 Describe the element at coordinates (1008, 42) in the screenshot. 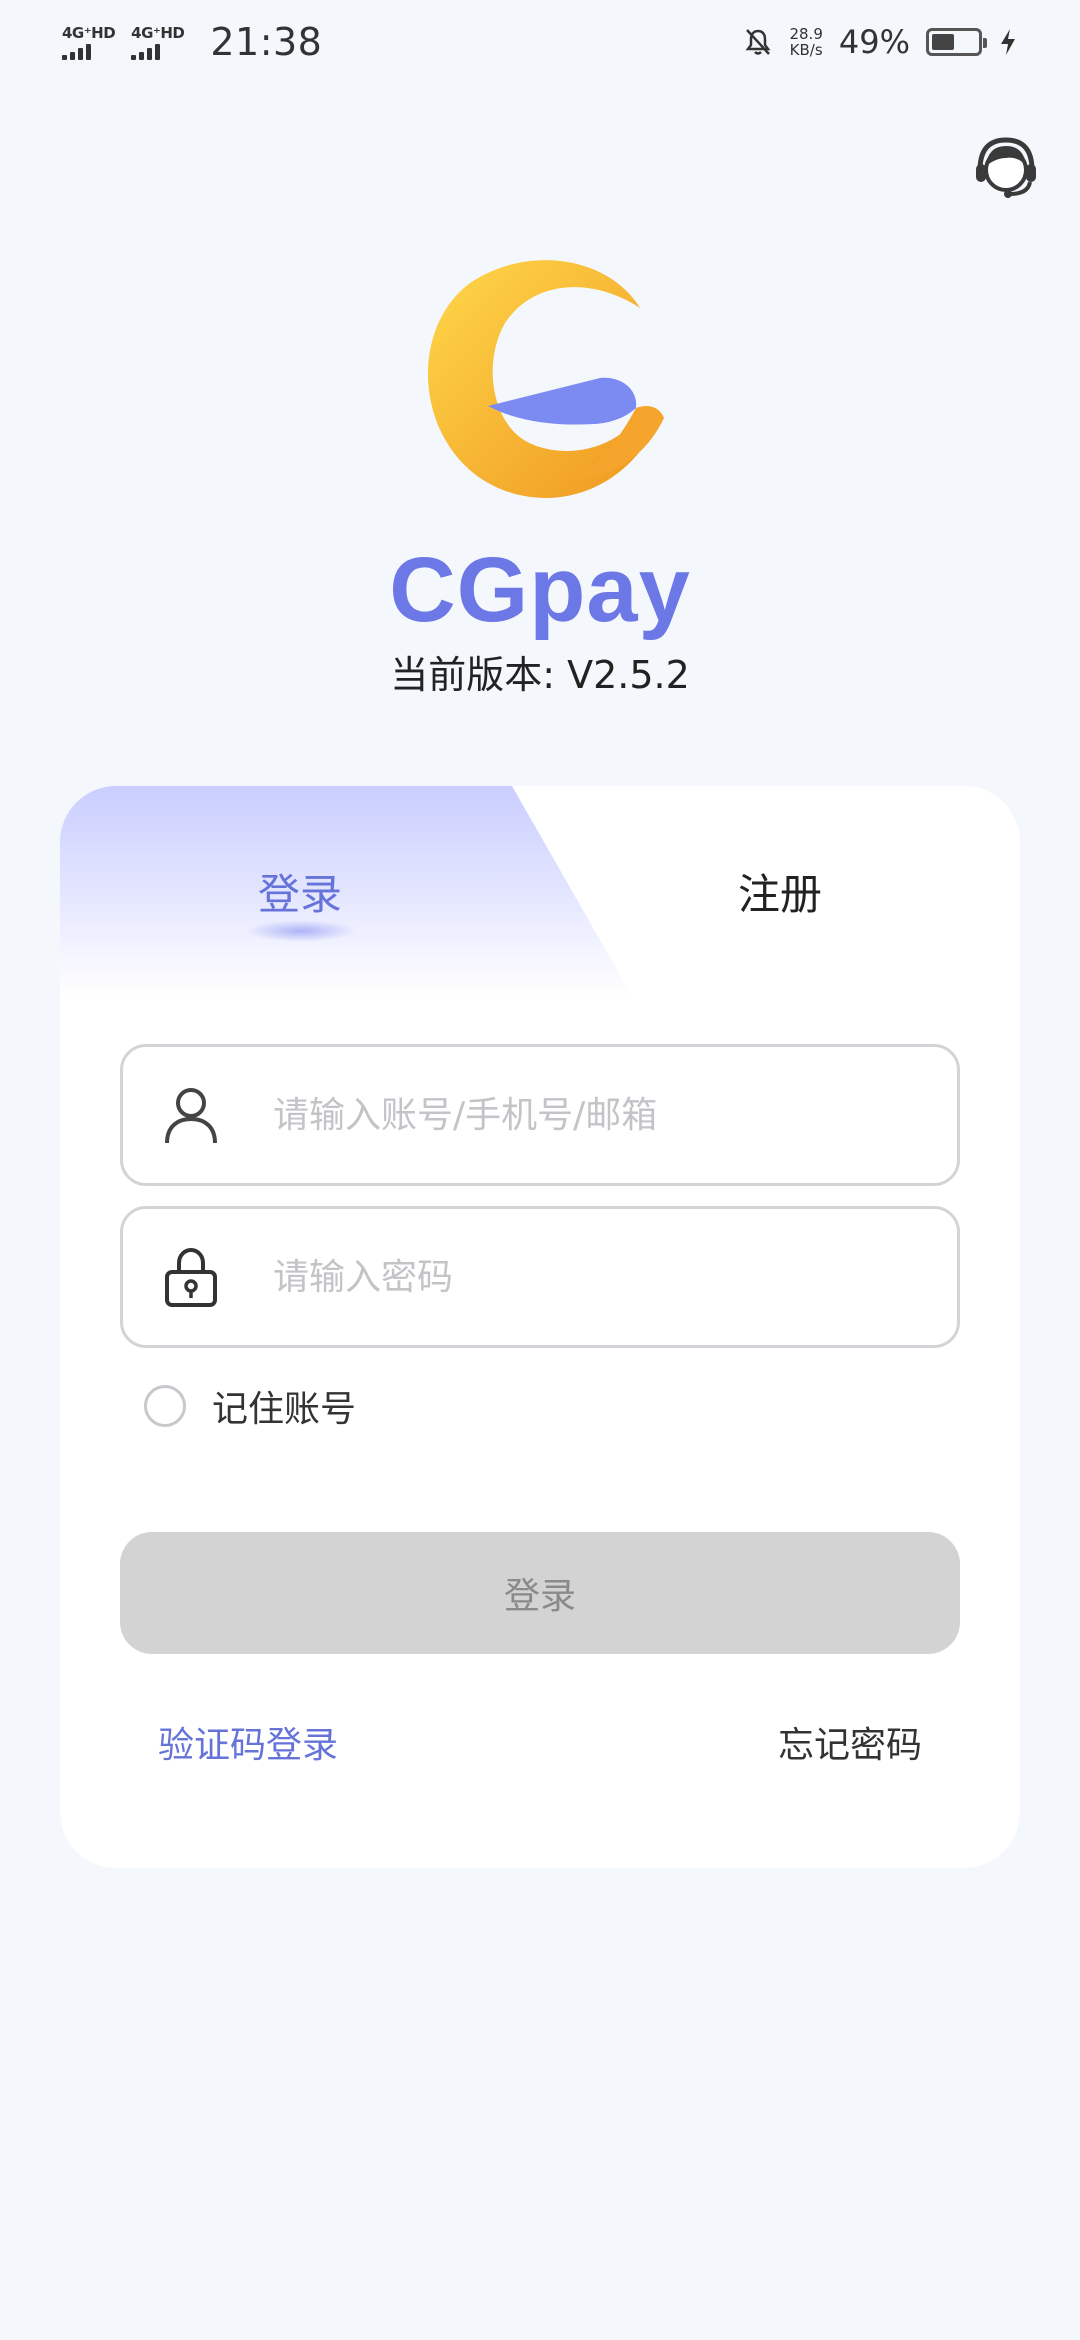

I see `charging-bolt-icon` at that location.